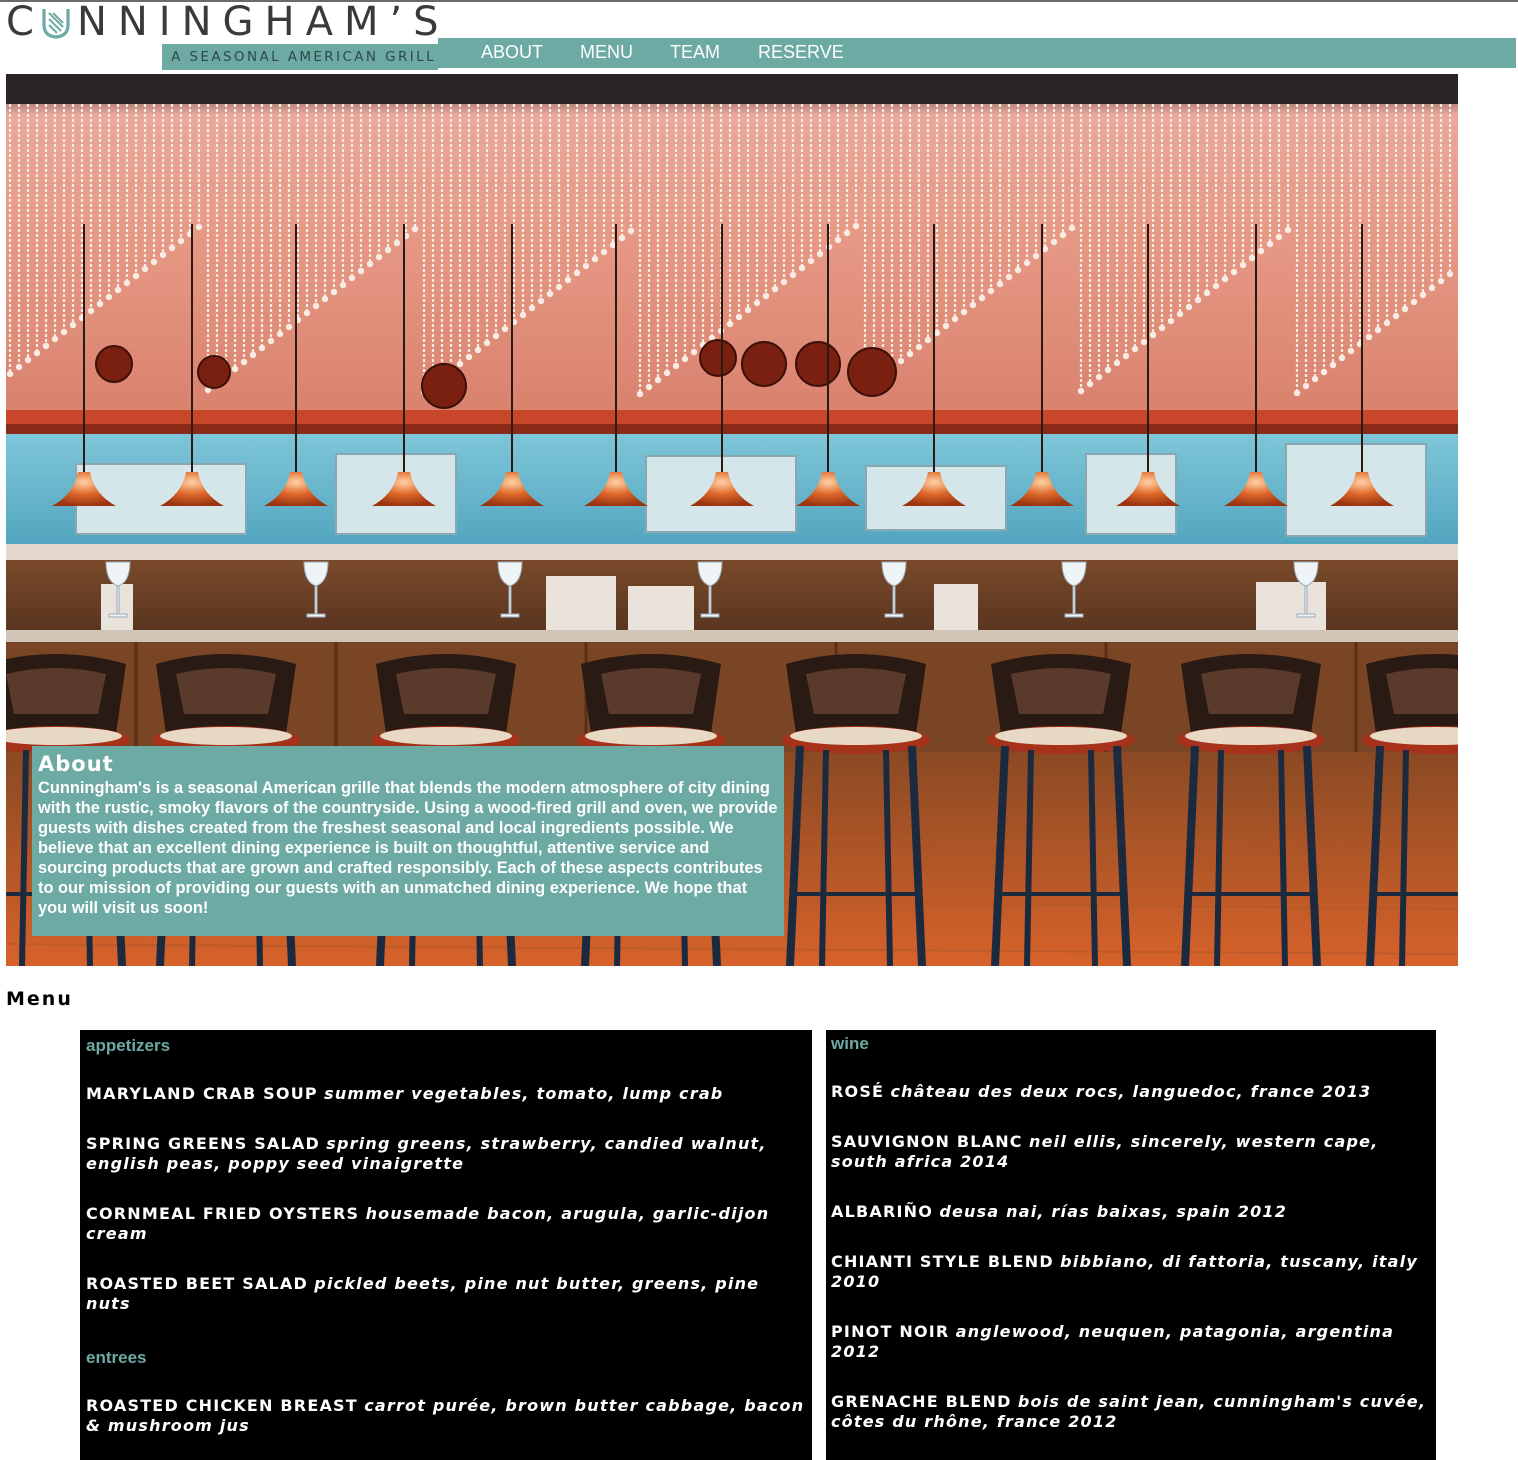  What do you see at coordinates (1113, 1211) in the screenshot?
I see `wine-item-desc: deusa nai, rías baixas, spain 2012` at bounding box center [1113, 1211].